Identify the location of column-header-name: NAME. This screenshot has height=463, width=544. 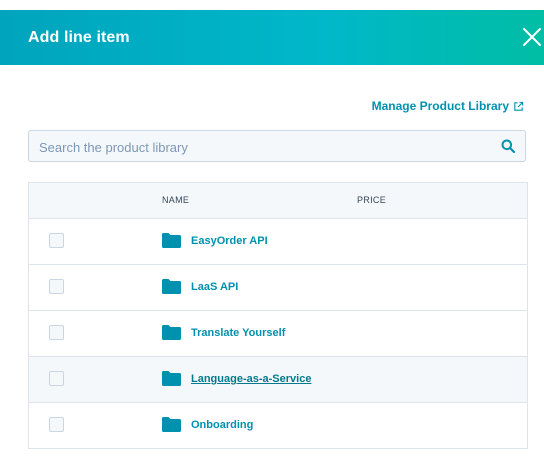
(175, 200).